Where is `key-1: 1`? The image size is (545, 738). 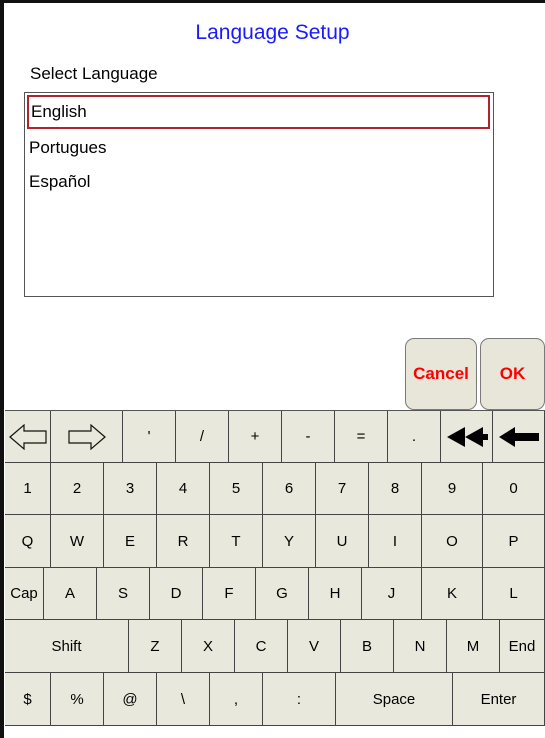
key-1: 1 is located at coordinates (28, 489).